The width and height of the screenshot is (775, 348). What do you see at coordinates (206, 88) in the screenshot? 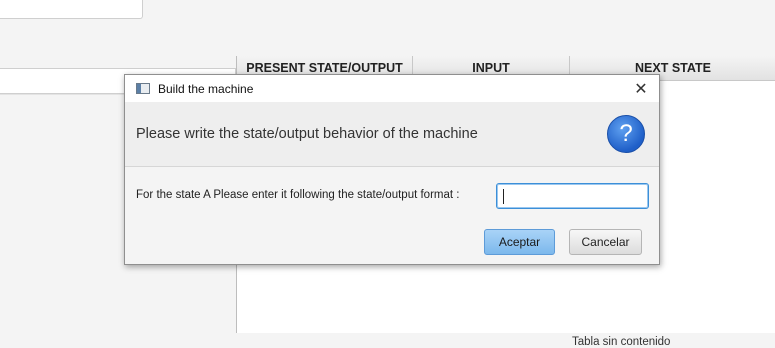
I see `dialog-title: Build the machine` at bounding box center [206, 88].